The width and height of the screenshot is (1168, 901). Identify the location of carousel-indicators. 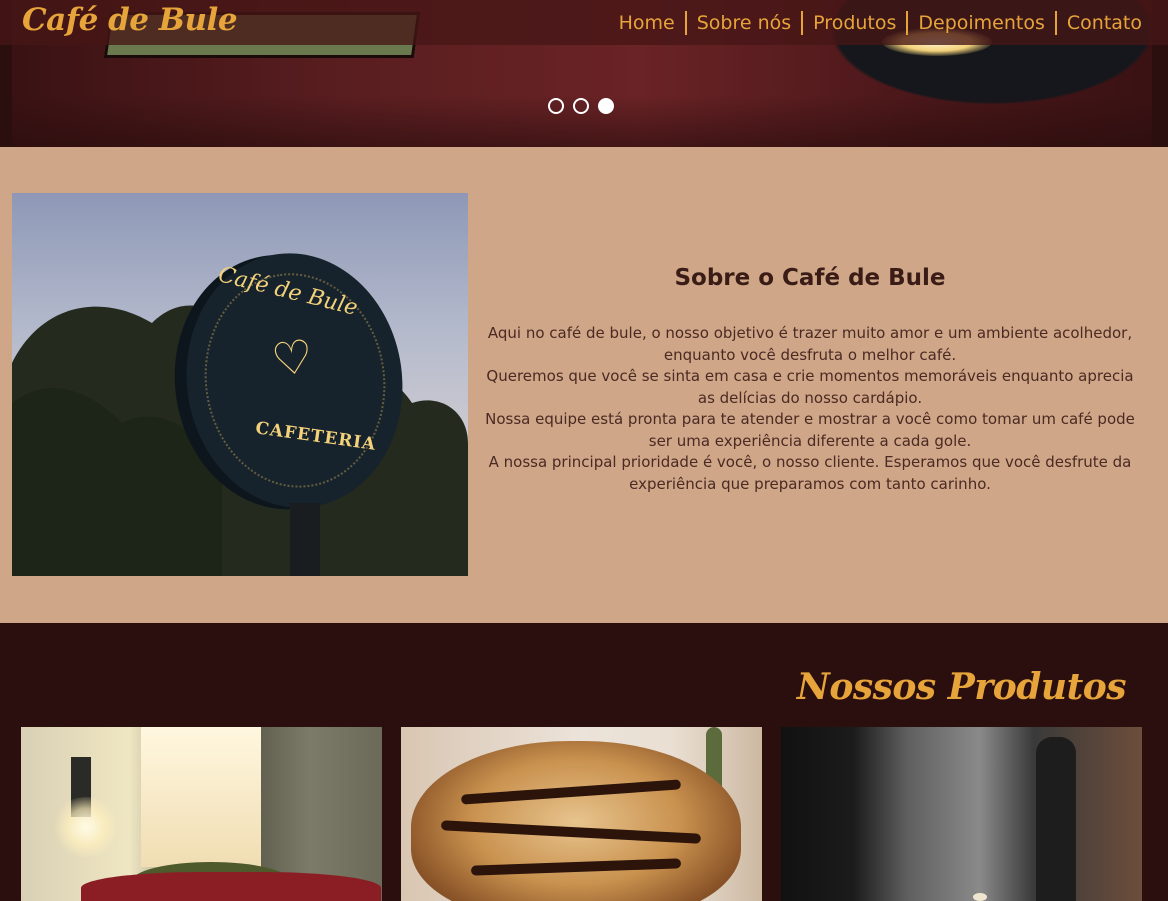
(581, 106).